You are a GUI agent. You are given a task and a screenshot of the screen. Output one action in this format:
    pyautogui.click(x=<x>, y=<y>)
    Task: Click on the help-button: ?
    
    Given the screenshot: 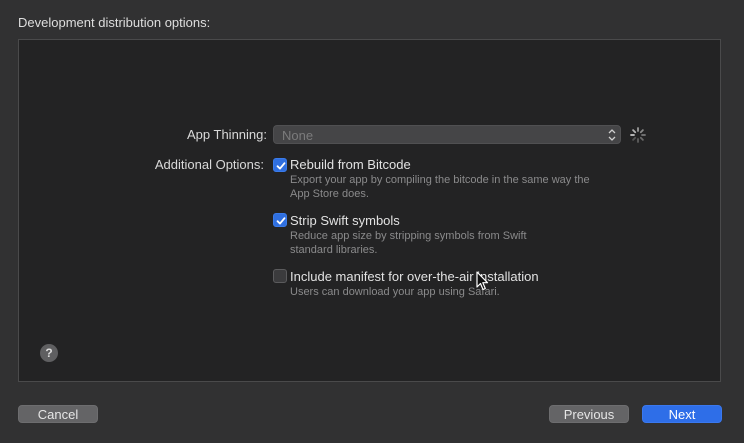 What is the action you would take?
    pyautogui.click(x=49, y=353)
    